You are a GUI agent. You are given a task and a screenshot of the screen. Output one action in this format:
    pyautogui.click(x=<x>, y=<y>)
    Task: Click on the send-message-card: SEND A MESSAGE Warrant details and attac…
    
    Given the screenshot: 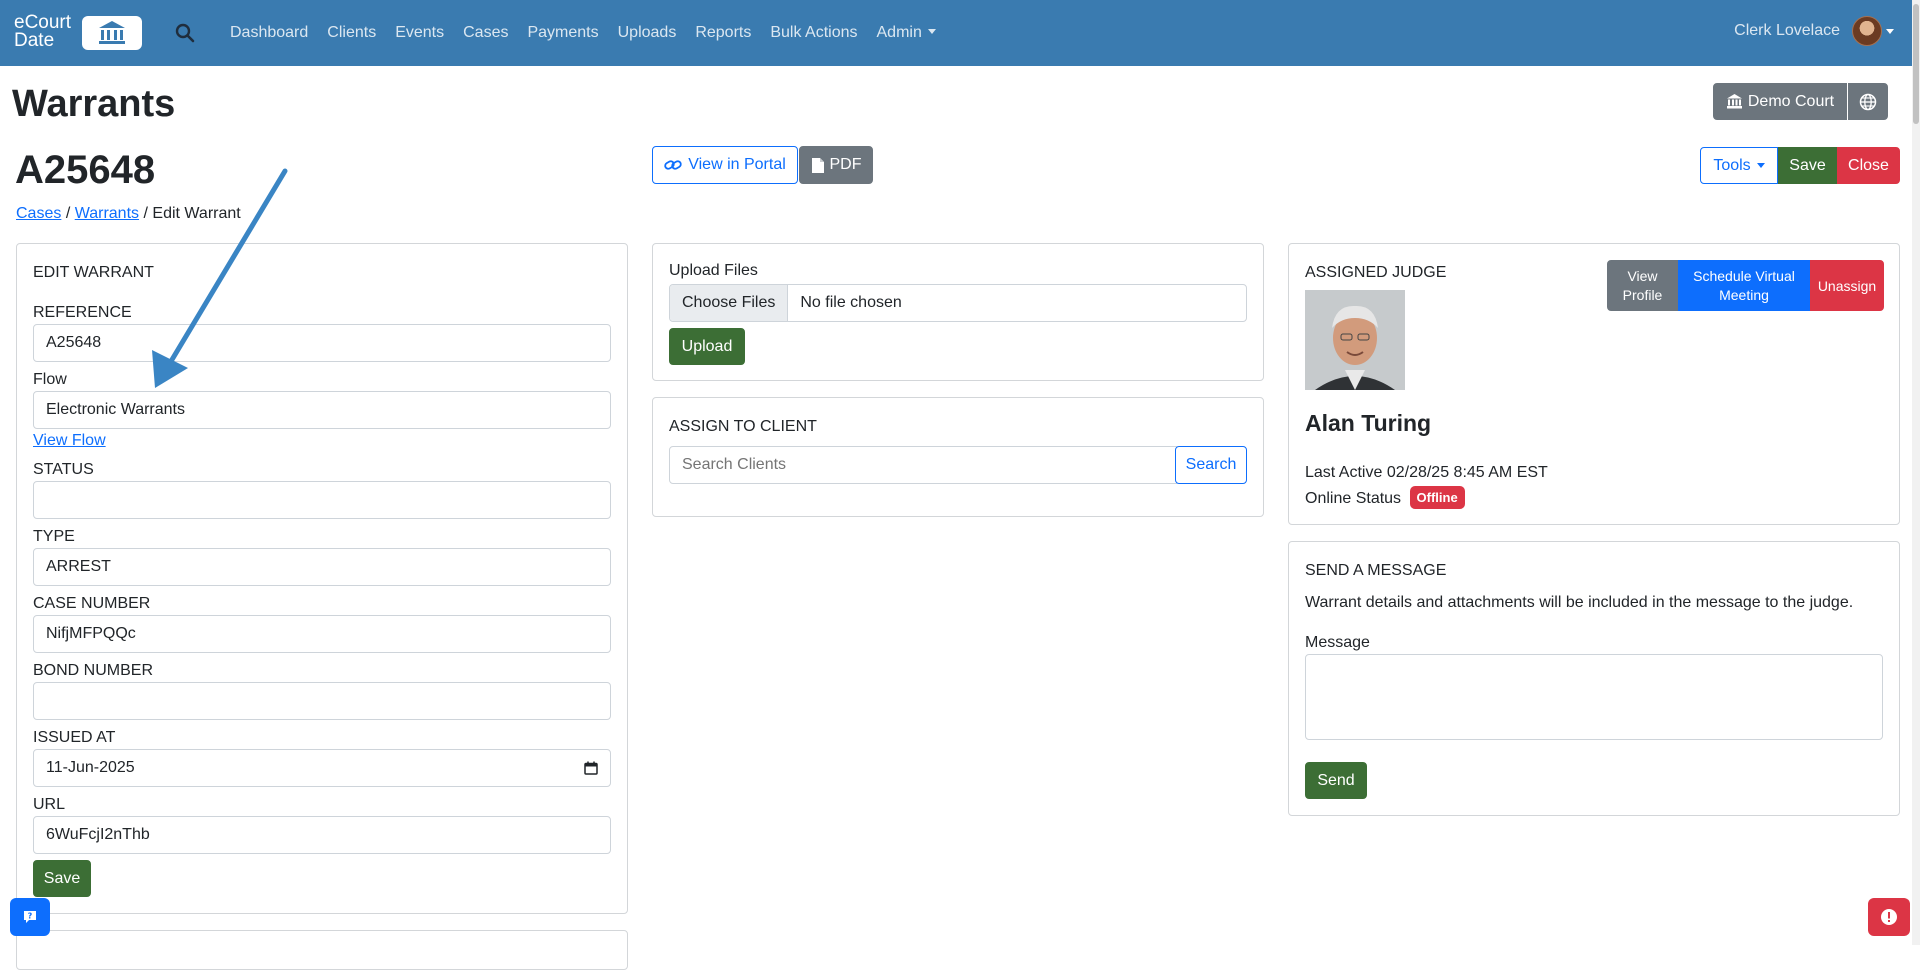 What is the action you would take?
    pyautogui.click(x=1594, y=678)
    